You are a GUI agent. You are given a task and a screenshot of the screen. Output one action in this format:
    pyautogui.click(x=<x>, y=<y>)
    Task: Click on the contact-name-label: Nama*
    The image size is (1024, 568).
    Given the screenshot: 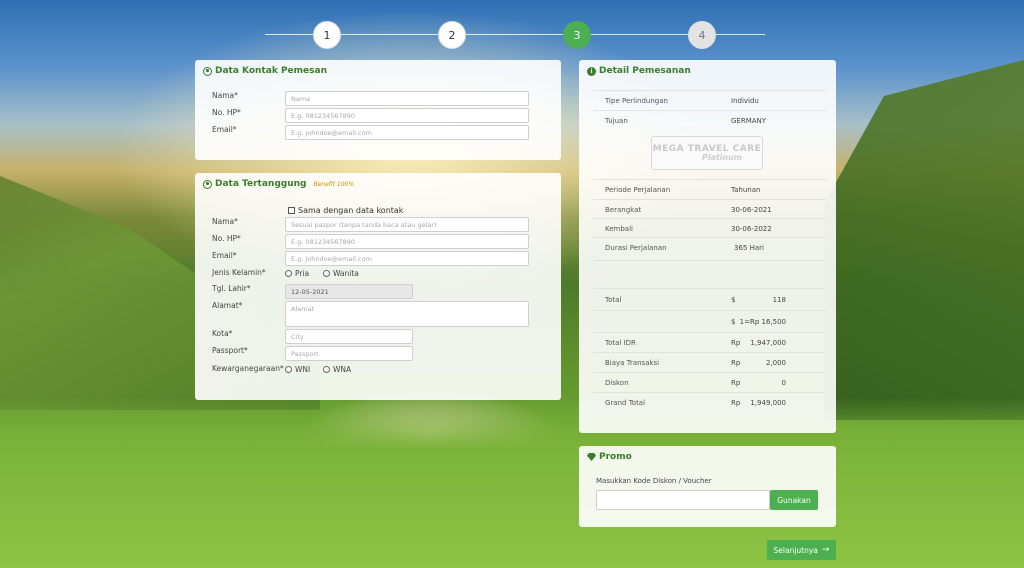 What is the action you would take?
    pyautogui.click(x=225, y=95)
    